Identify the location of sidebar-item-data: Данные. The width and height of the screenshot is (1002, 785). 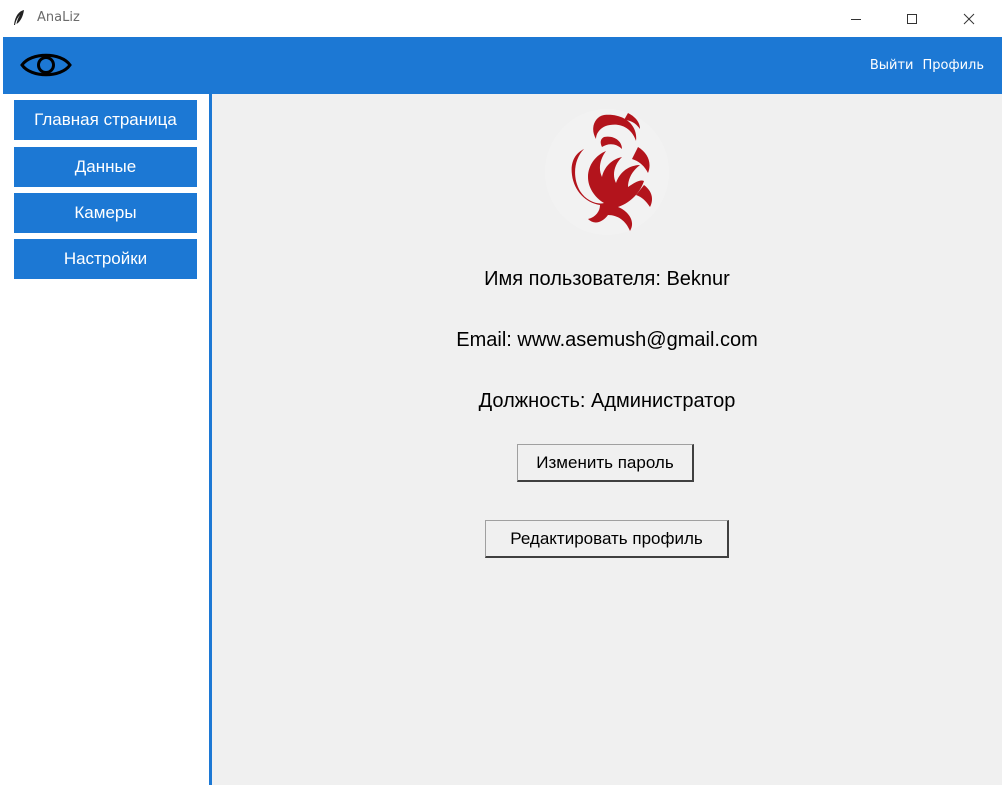
(105, 167).